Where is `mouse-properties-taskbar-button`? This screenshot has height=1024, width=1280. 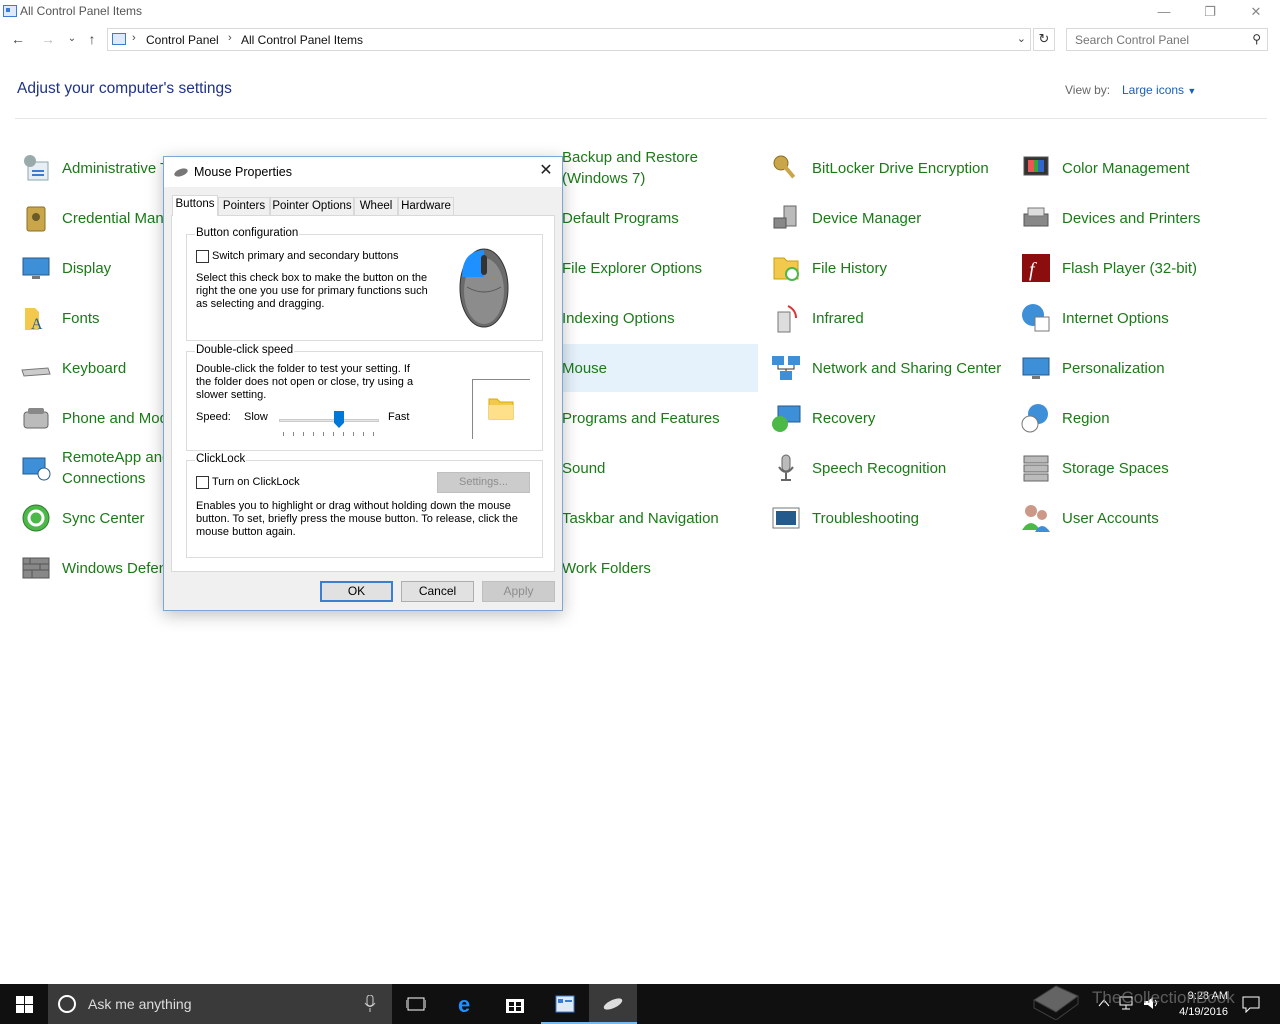
mouse-properties-taskbar-button is located at coordinates (613, 1004).